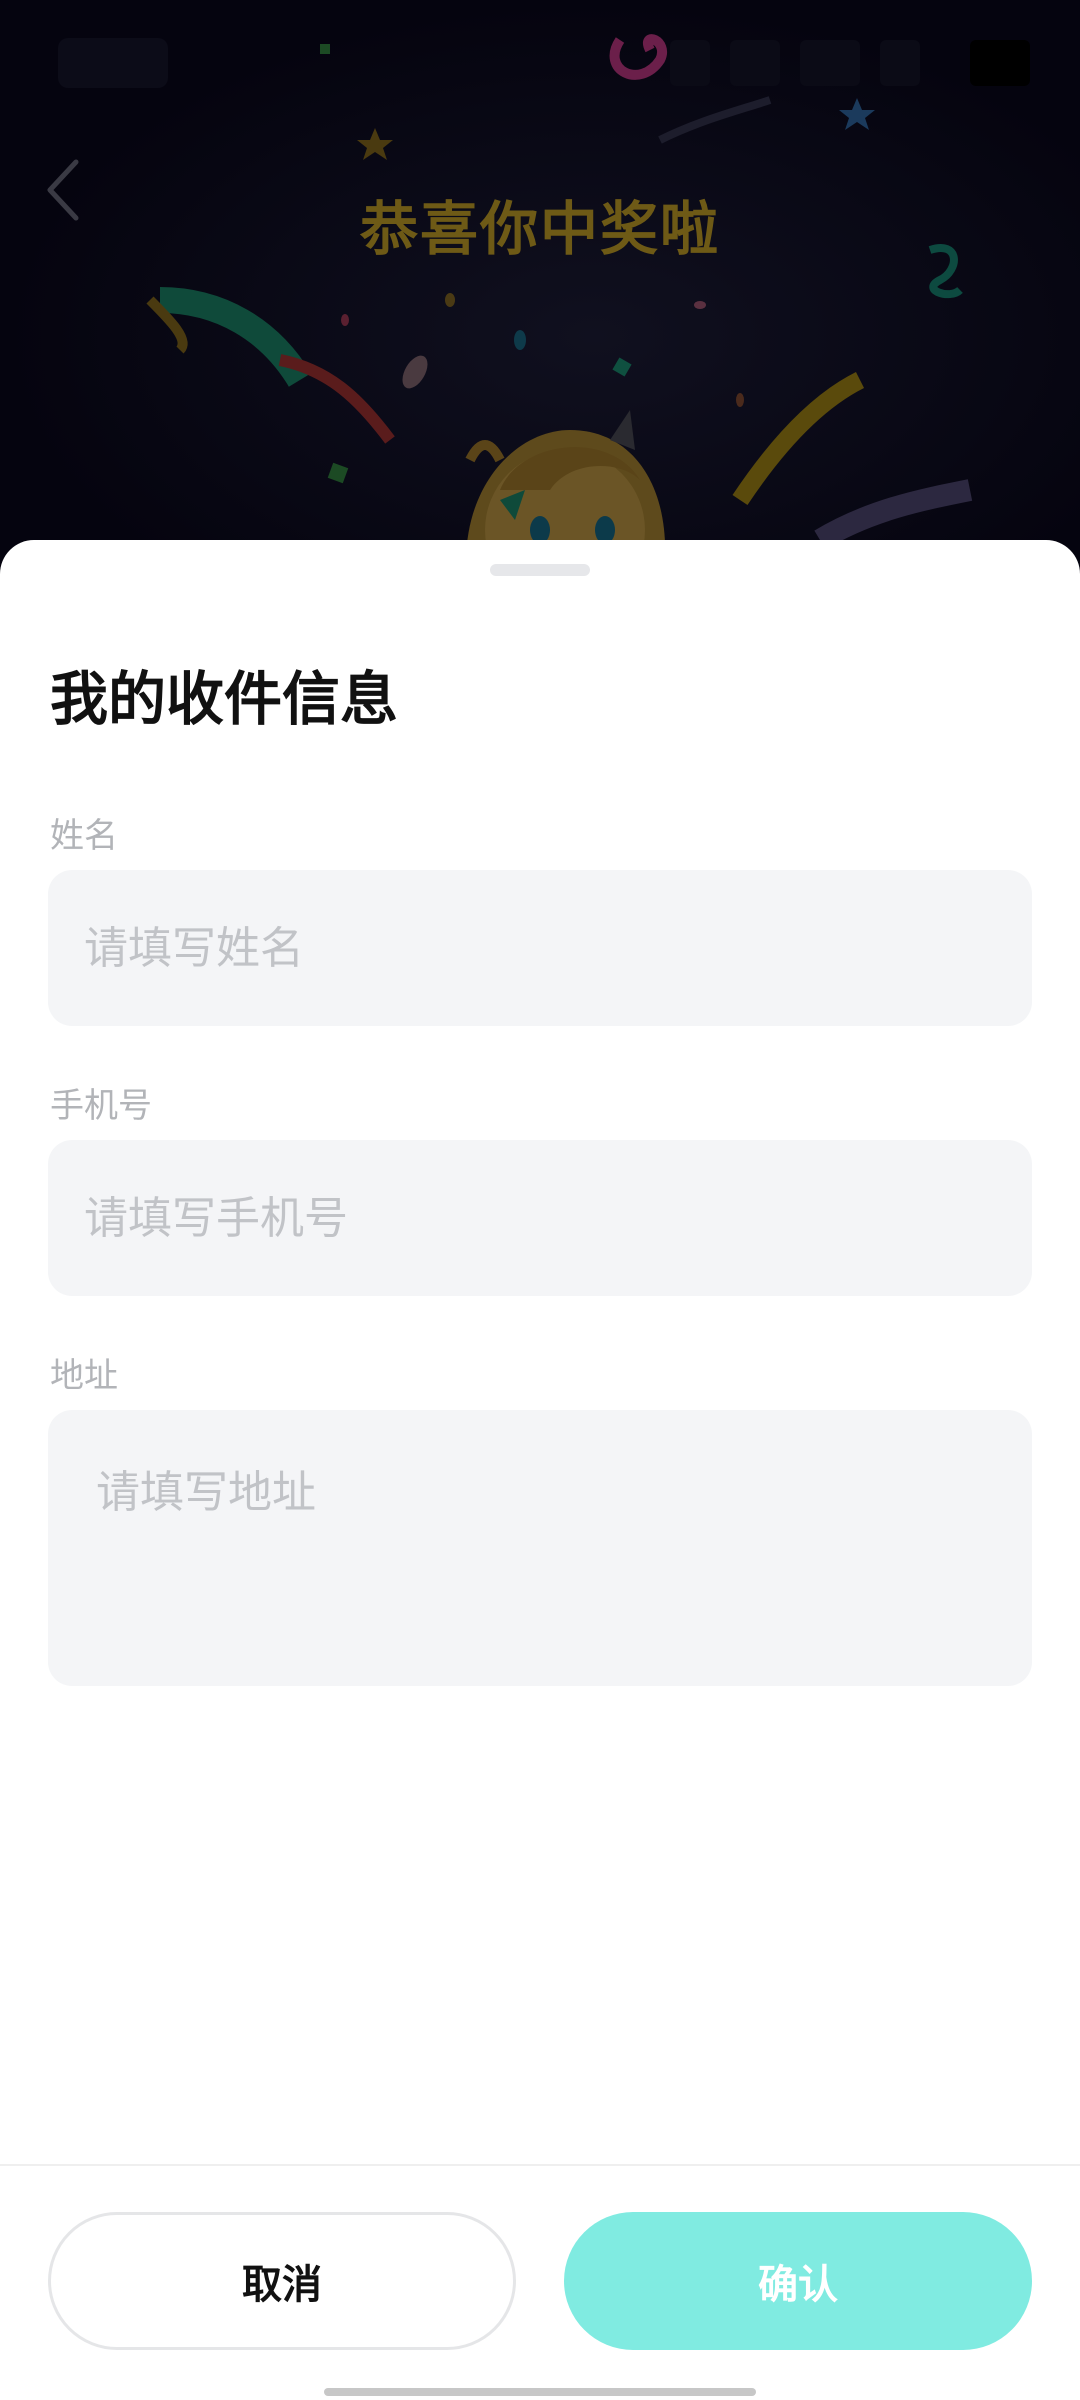 This screenshot has height=2400, width=1080. Describe the element at coordinates (540, 2392) in the screenshot. I see `home-indicator` at that location.